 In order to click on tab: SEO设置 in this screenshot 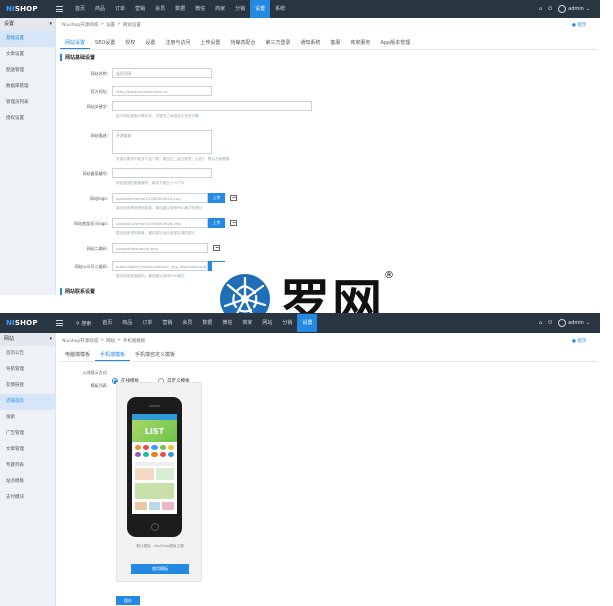, I will do `click(105, 43)`.